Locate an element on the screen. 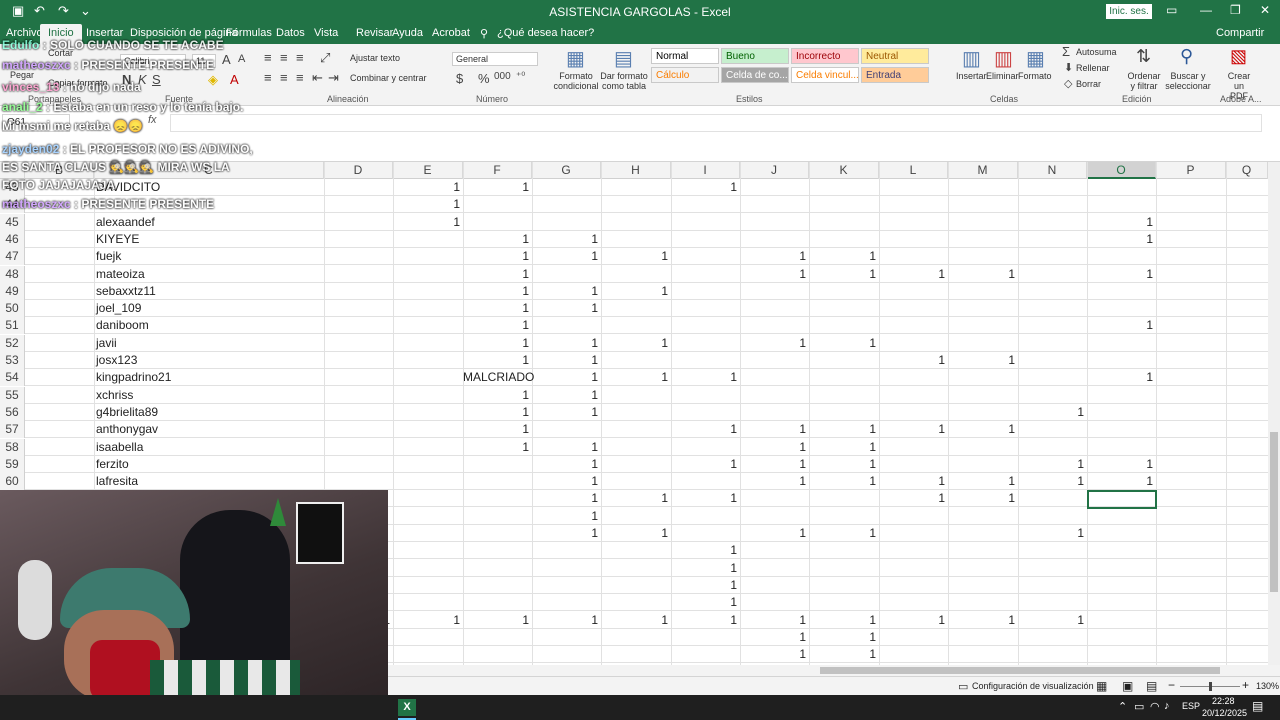 Image resolution: width=1280 pixels, height=720 pixels. formula-input is located at coordinates (716, 123).